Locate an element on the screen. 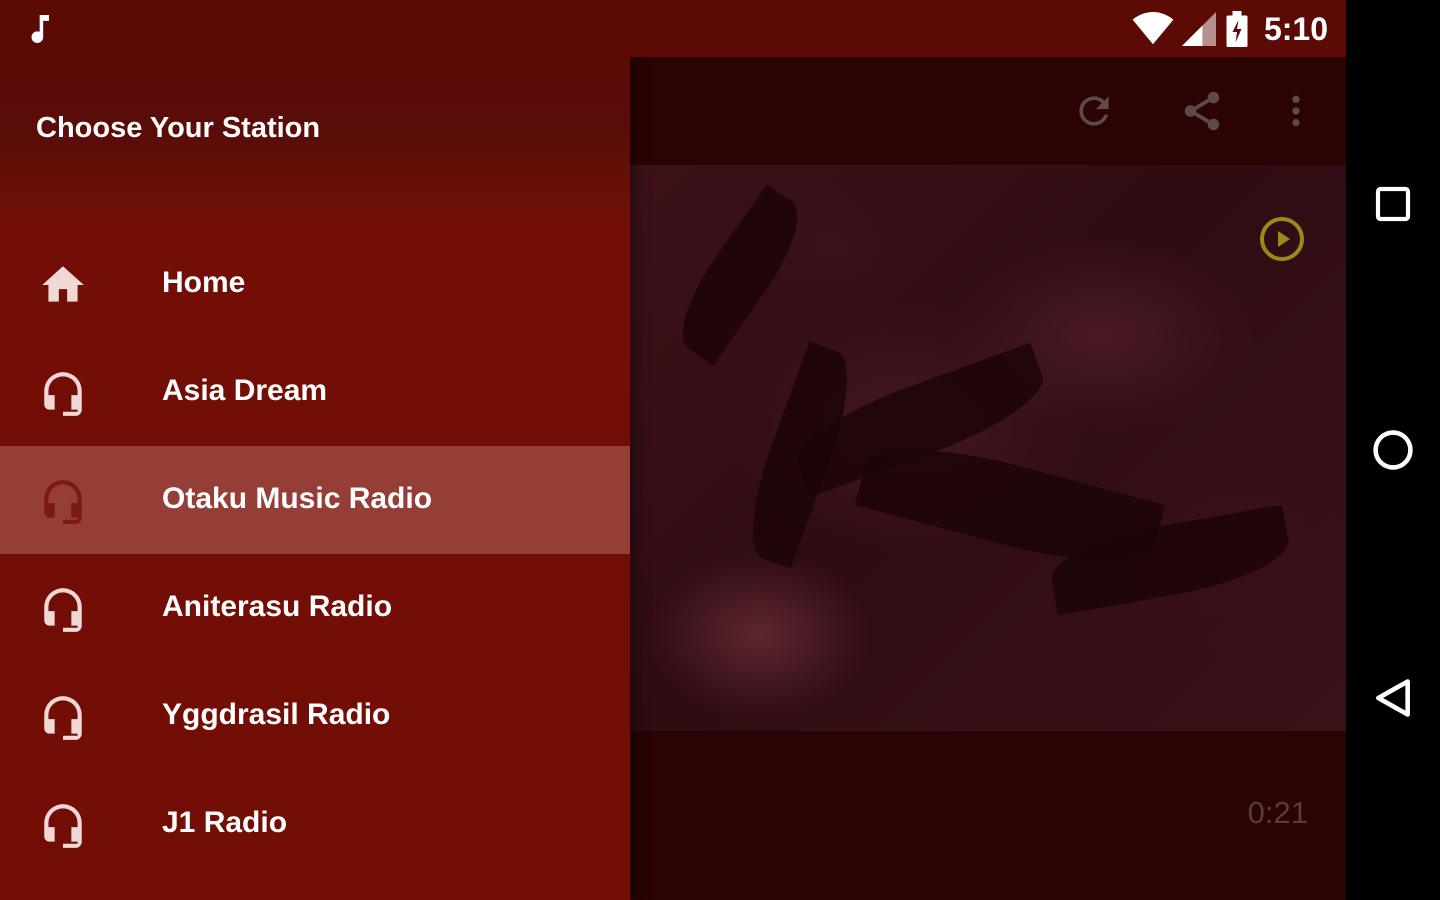 This screenshot has height=900, width=1440. home-icon is located at coordinates (63, 284).